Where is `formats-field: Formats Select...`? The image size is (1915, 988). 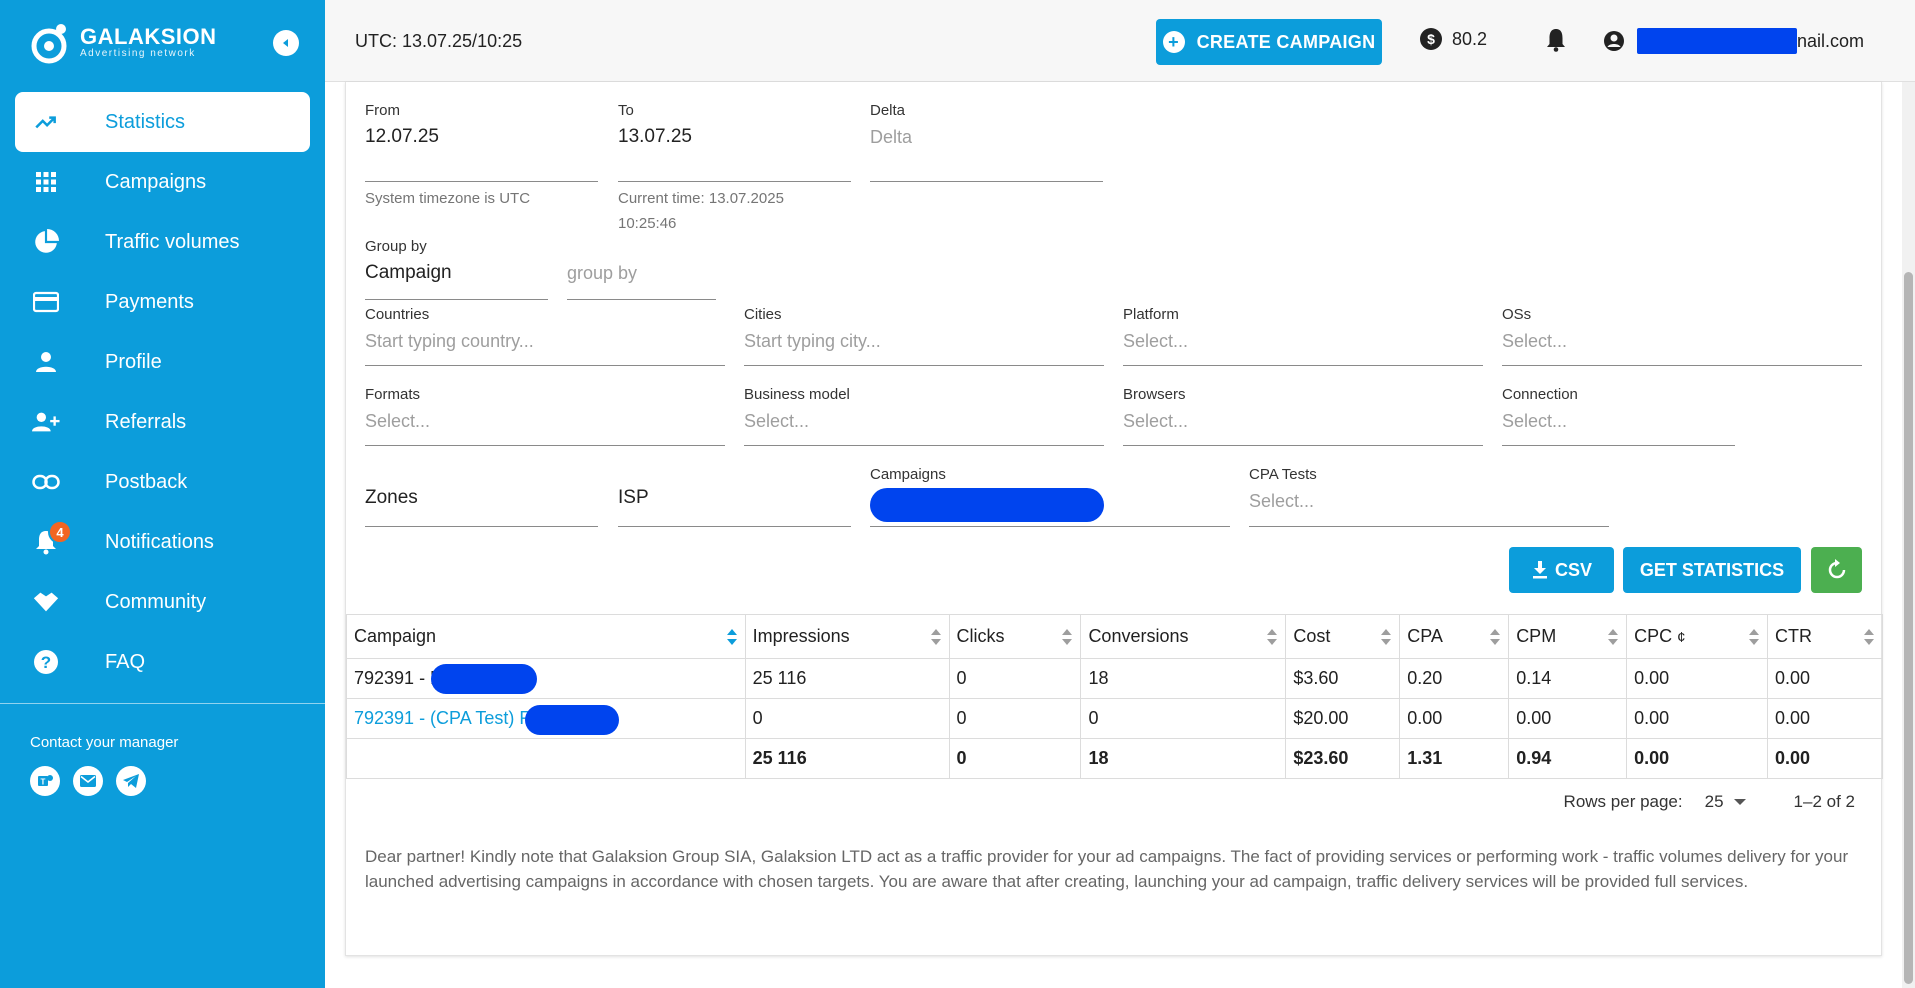 formats-field: Formats Select... is located at coordinates (545, 416).